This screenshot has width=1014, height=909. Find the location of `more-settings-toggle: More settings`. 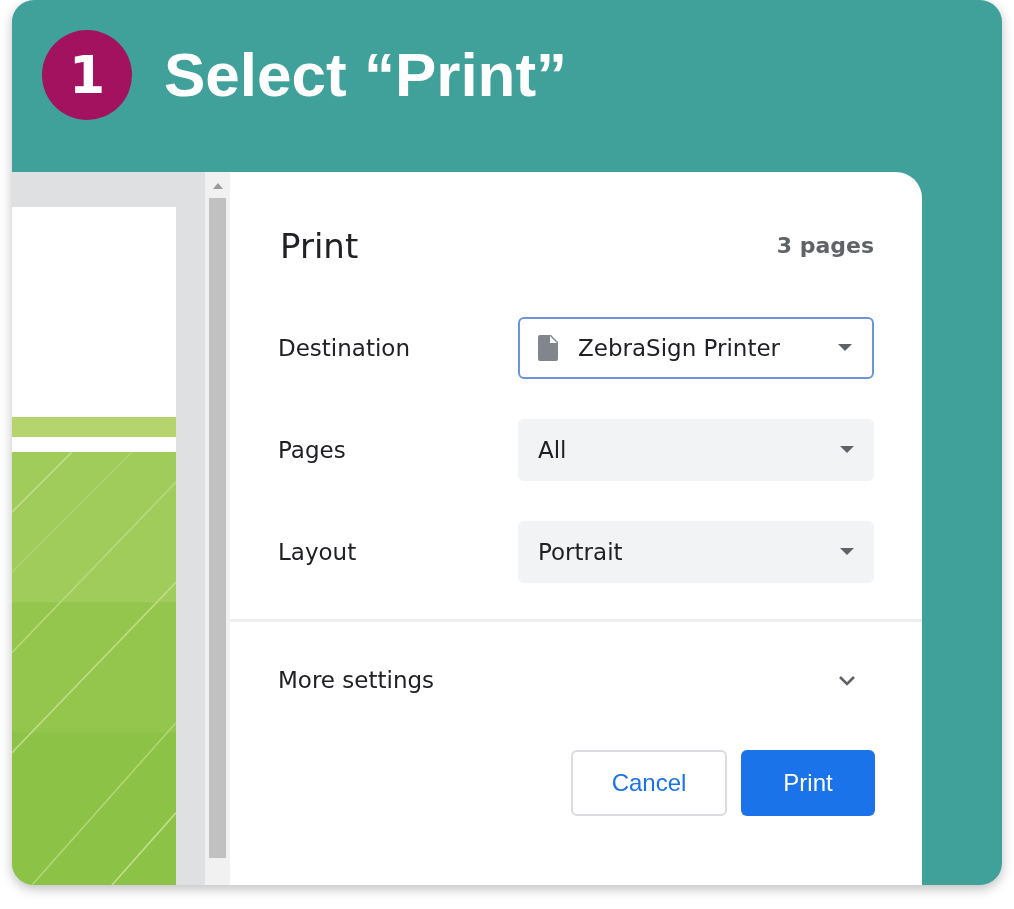

more-settings-toggle: More settings is located at coordinates (576, 680).